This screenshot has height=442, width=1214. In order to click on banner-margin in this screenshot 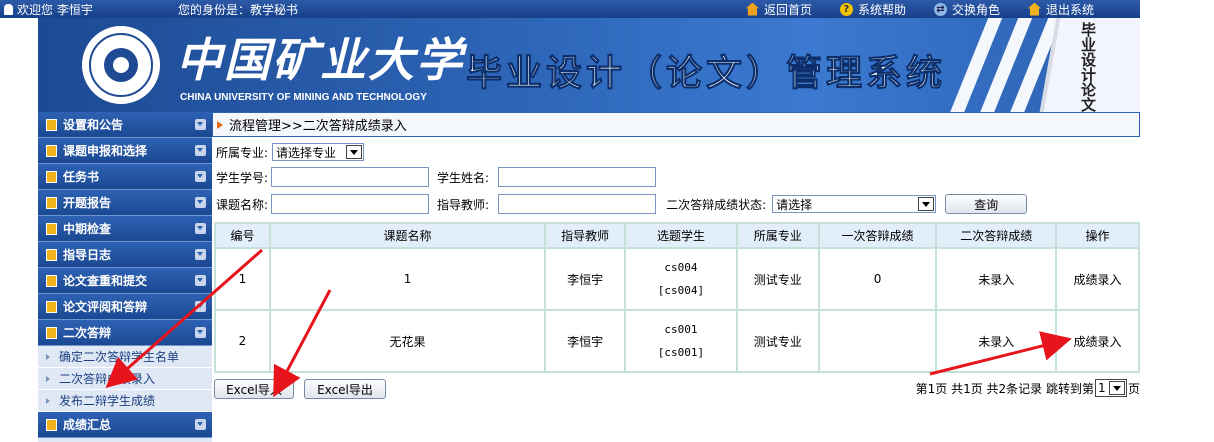, I will do `click(19, 65)`.